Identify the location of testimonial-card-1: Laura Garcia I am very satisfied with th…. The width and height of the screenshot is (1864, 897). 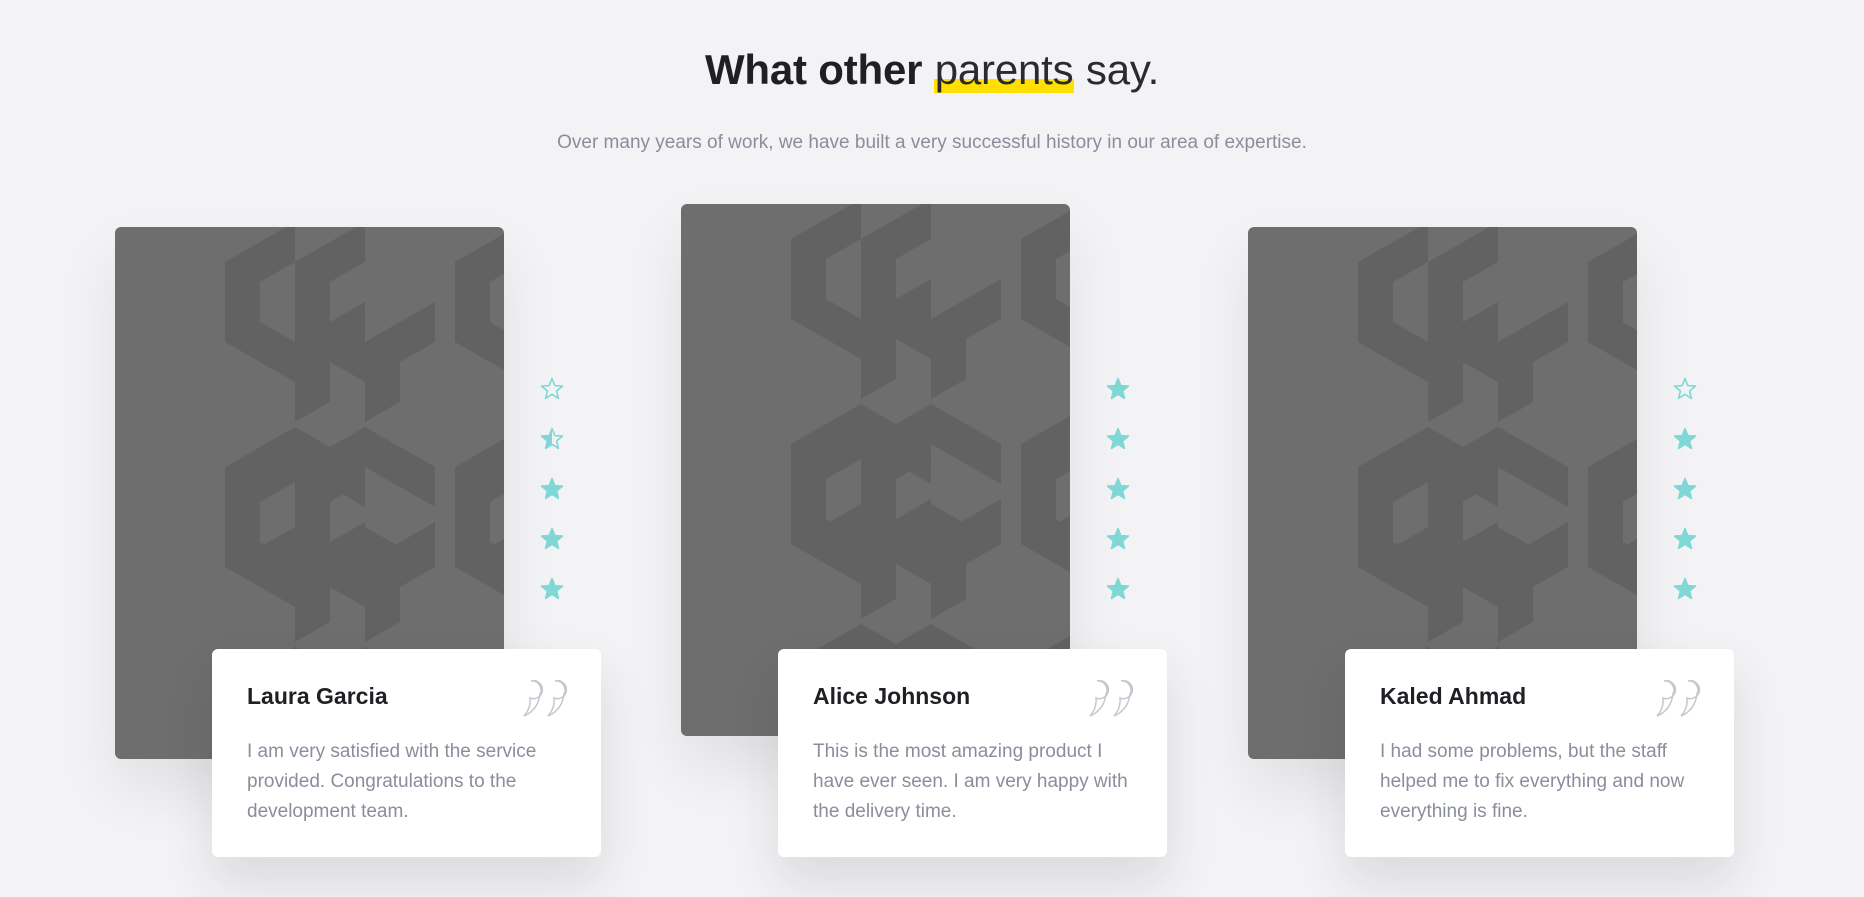
(406, 753).